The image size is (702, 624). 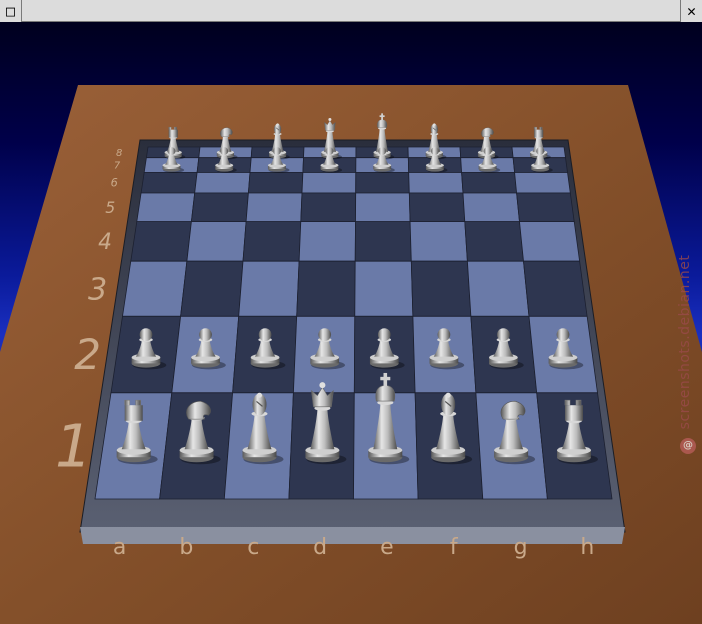 What do you see at coordinates (498, 288) in the screenshot?
I see `square-g3` at bounding box center [498, 288].